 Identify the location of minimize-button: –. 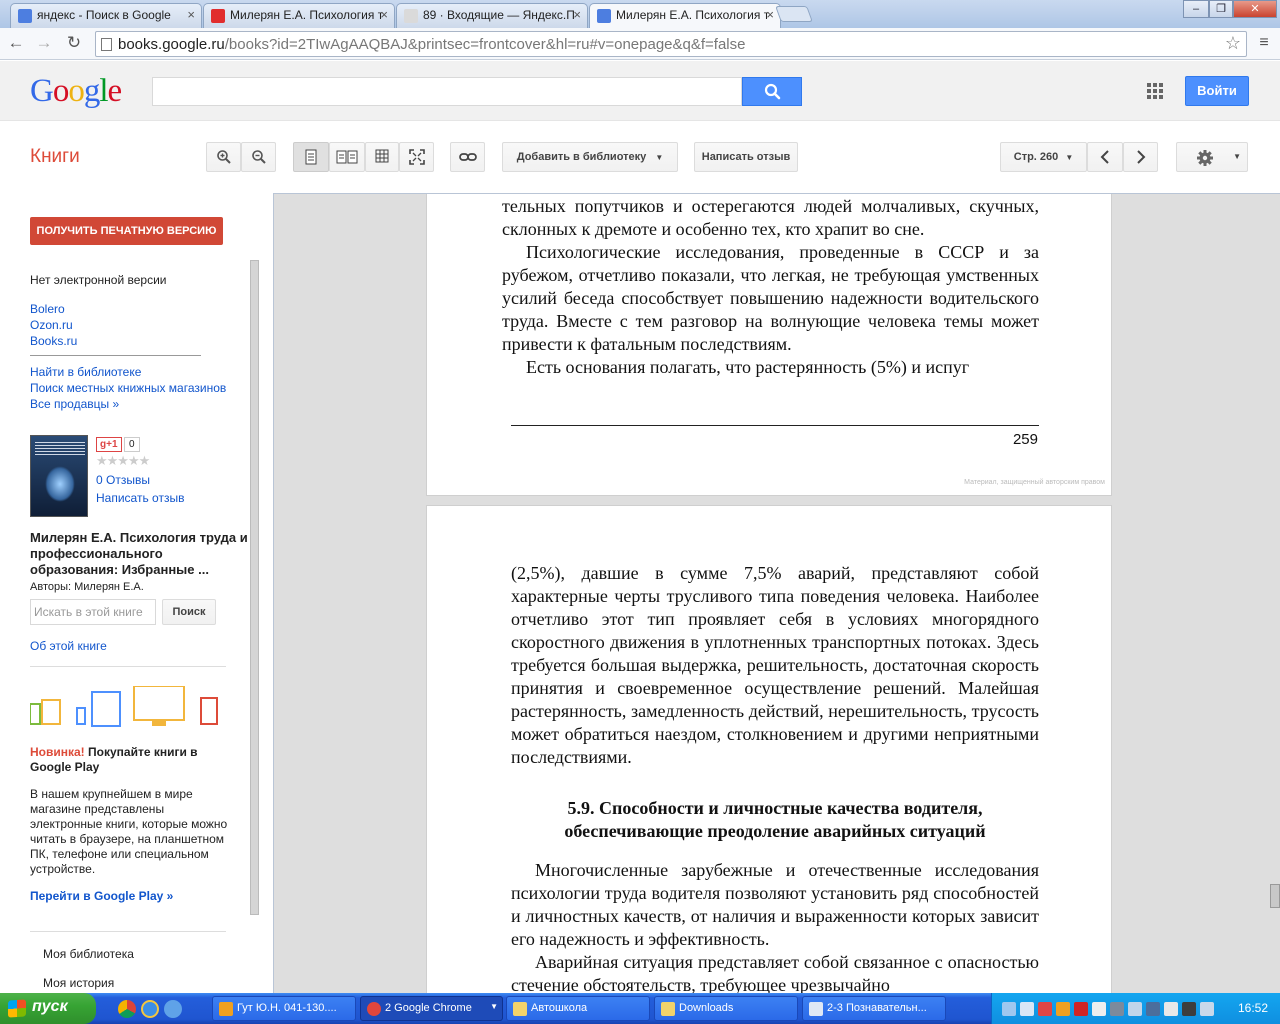
(1196, 9).